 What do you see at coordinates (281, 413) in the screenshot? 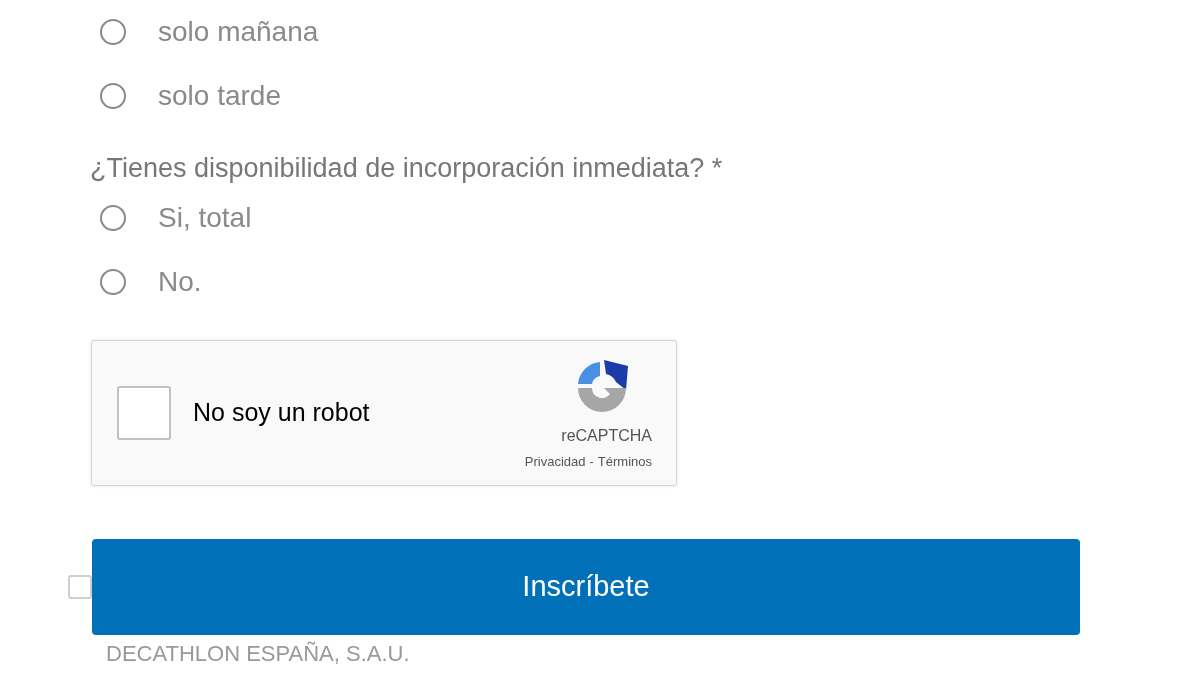
I see `captcha-label: No soy un robot` at bounding box center [281, 413].